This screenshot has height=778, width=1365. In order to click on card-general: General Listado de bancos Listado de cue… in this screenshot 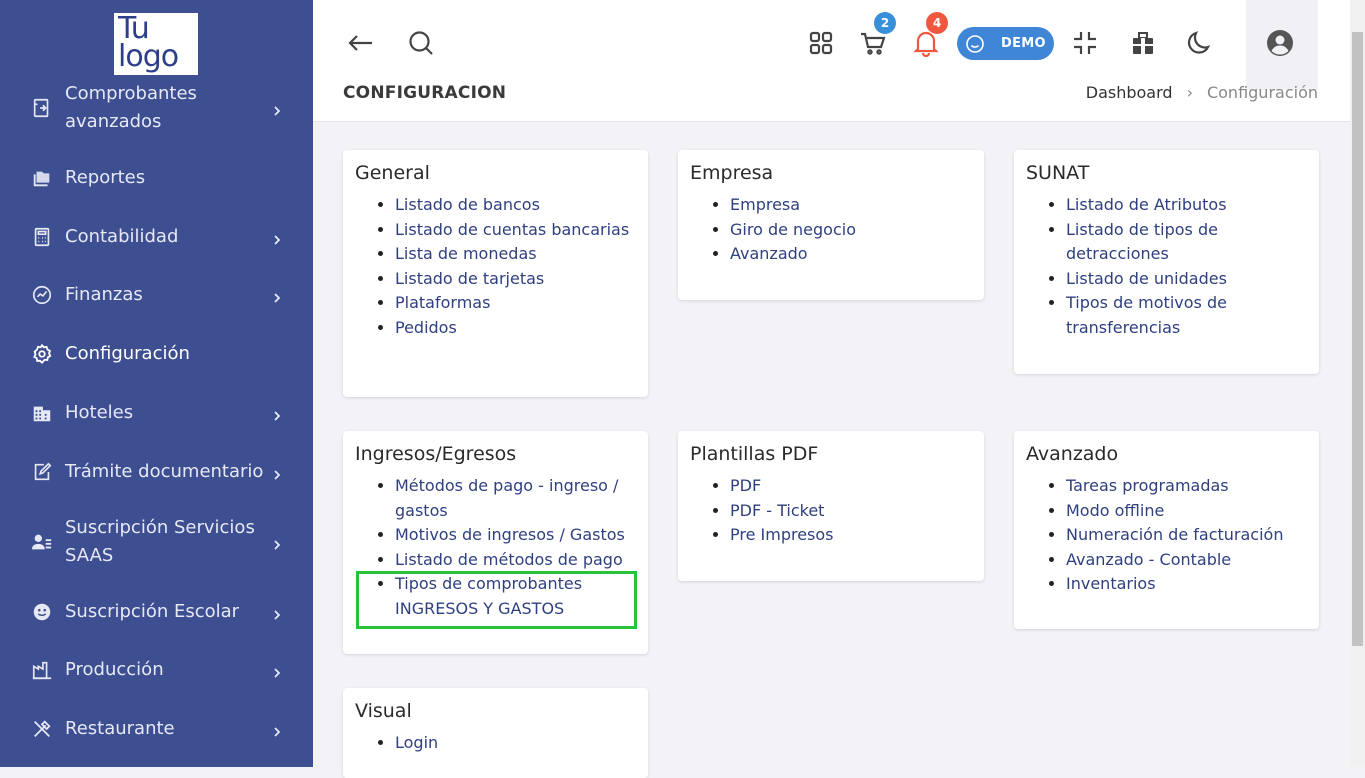, I will do `click(495, 273)`.